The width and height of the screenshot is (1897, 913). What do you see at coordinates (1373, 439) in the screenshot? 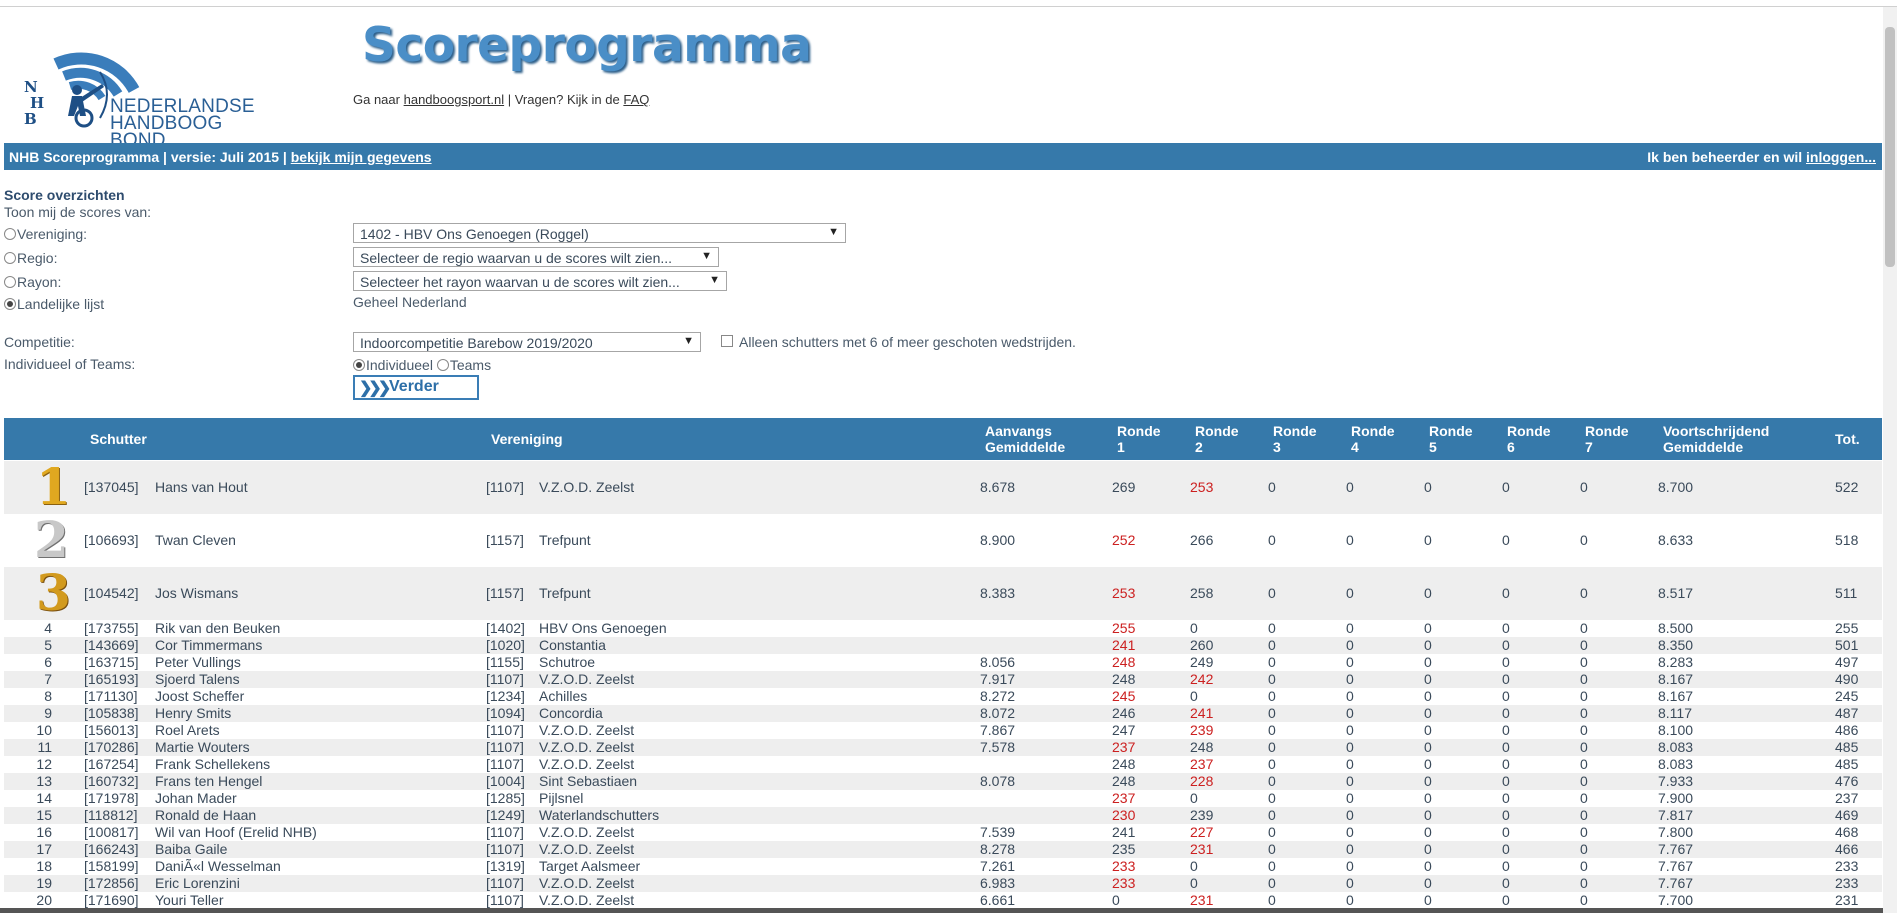
I see `header-ronde-4: Ronde 4` at bounding box center [1373, 439].